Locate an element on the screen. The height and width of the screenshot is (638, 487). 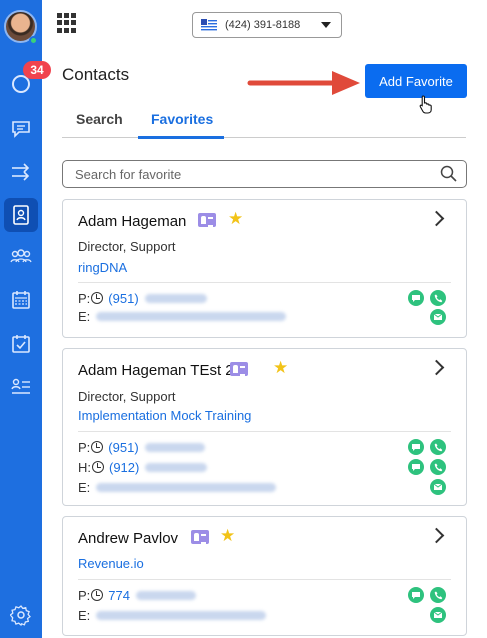
caller-id-select: (424) 391-8188 is located at coordinates (267, 25).